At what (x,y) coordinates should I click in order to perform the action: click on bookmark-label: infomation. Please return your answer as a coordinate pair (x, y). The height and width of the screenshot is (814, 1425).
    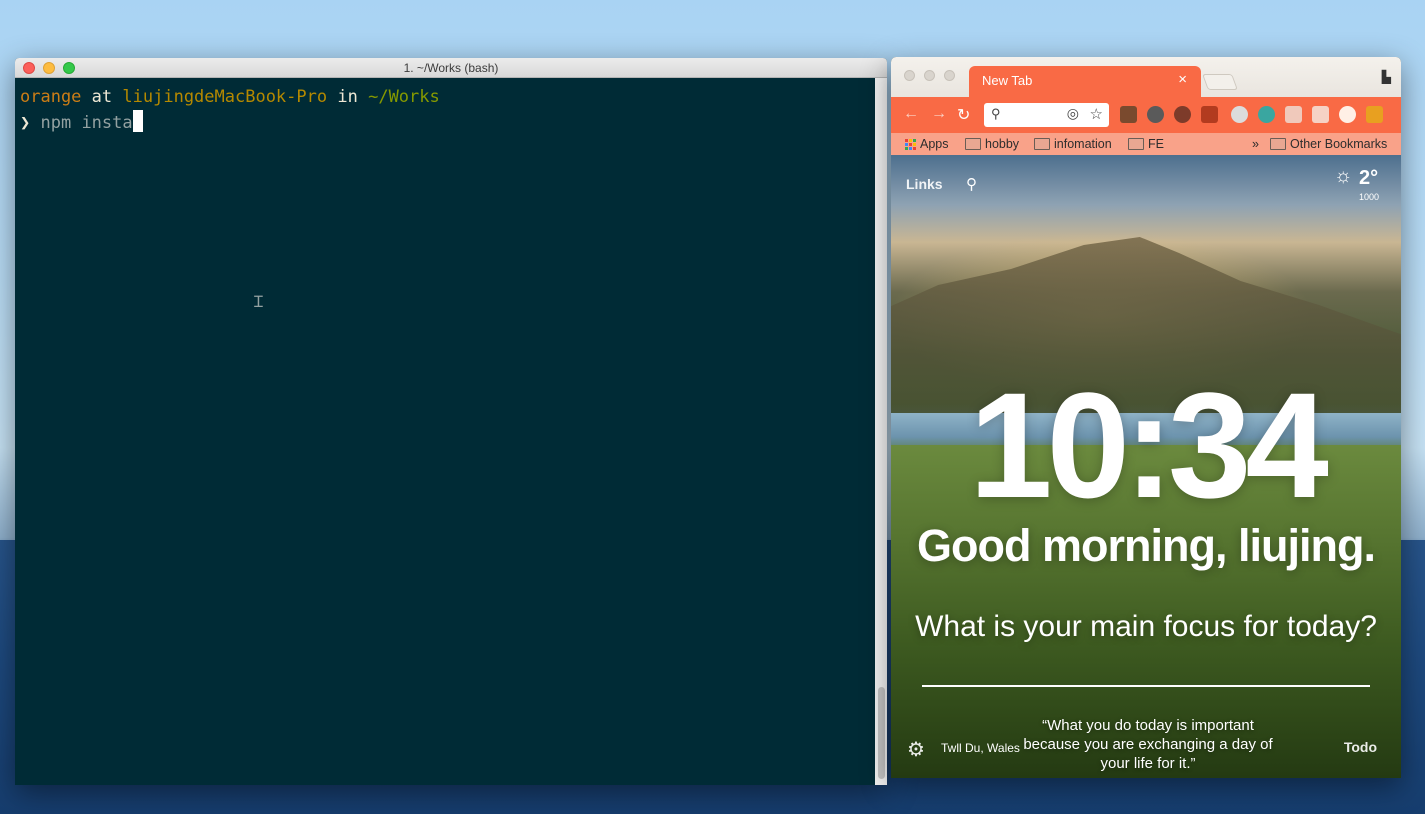
    Looking at the image, I should click on (1083, 144).